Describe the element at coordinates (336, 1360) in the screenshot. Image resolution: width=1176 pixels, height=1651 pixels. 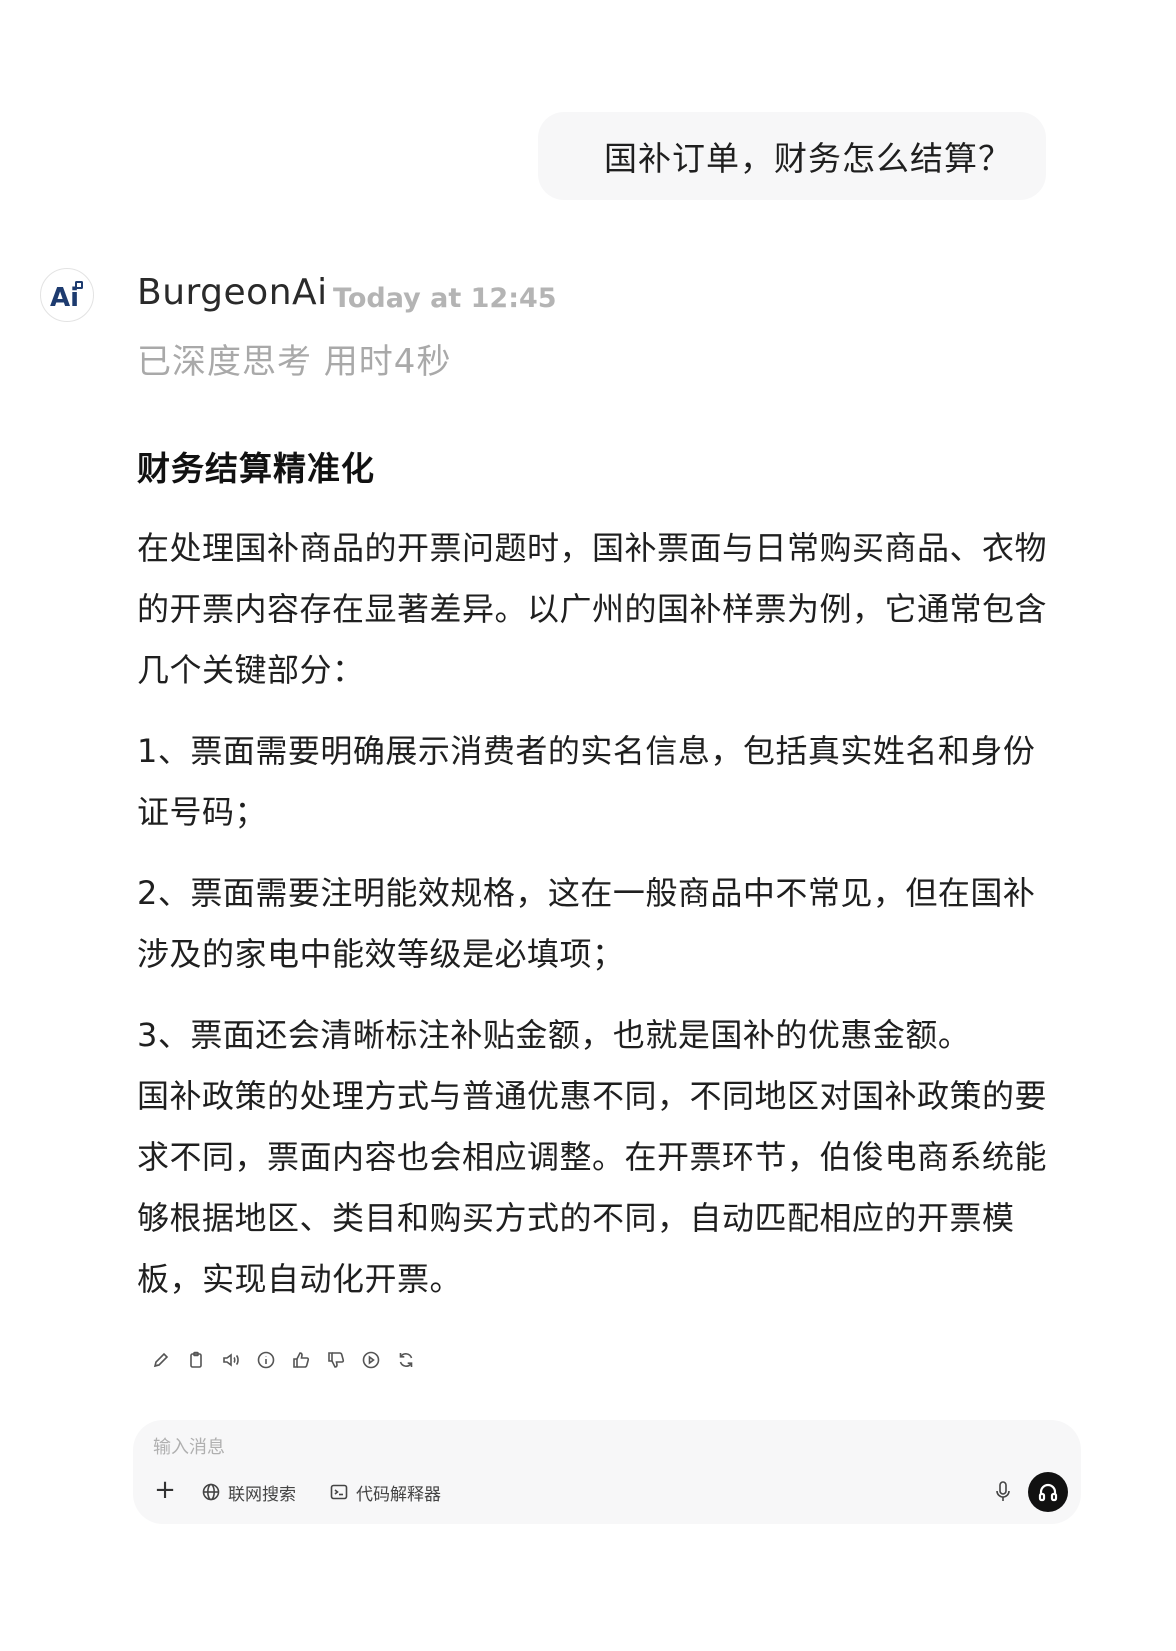
I see `thumbs-down-icon` at that location.